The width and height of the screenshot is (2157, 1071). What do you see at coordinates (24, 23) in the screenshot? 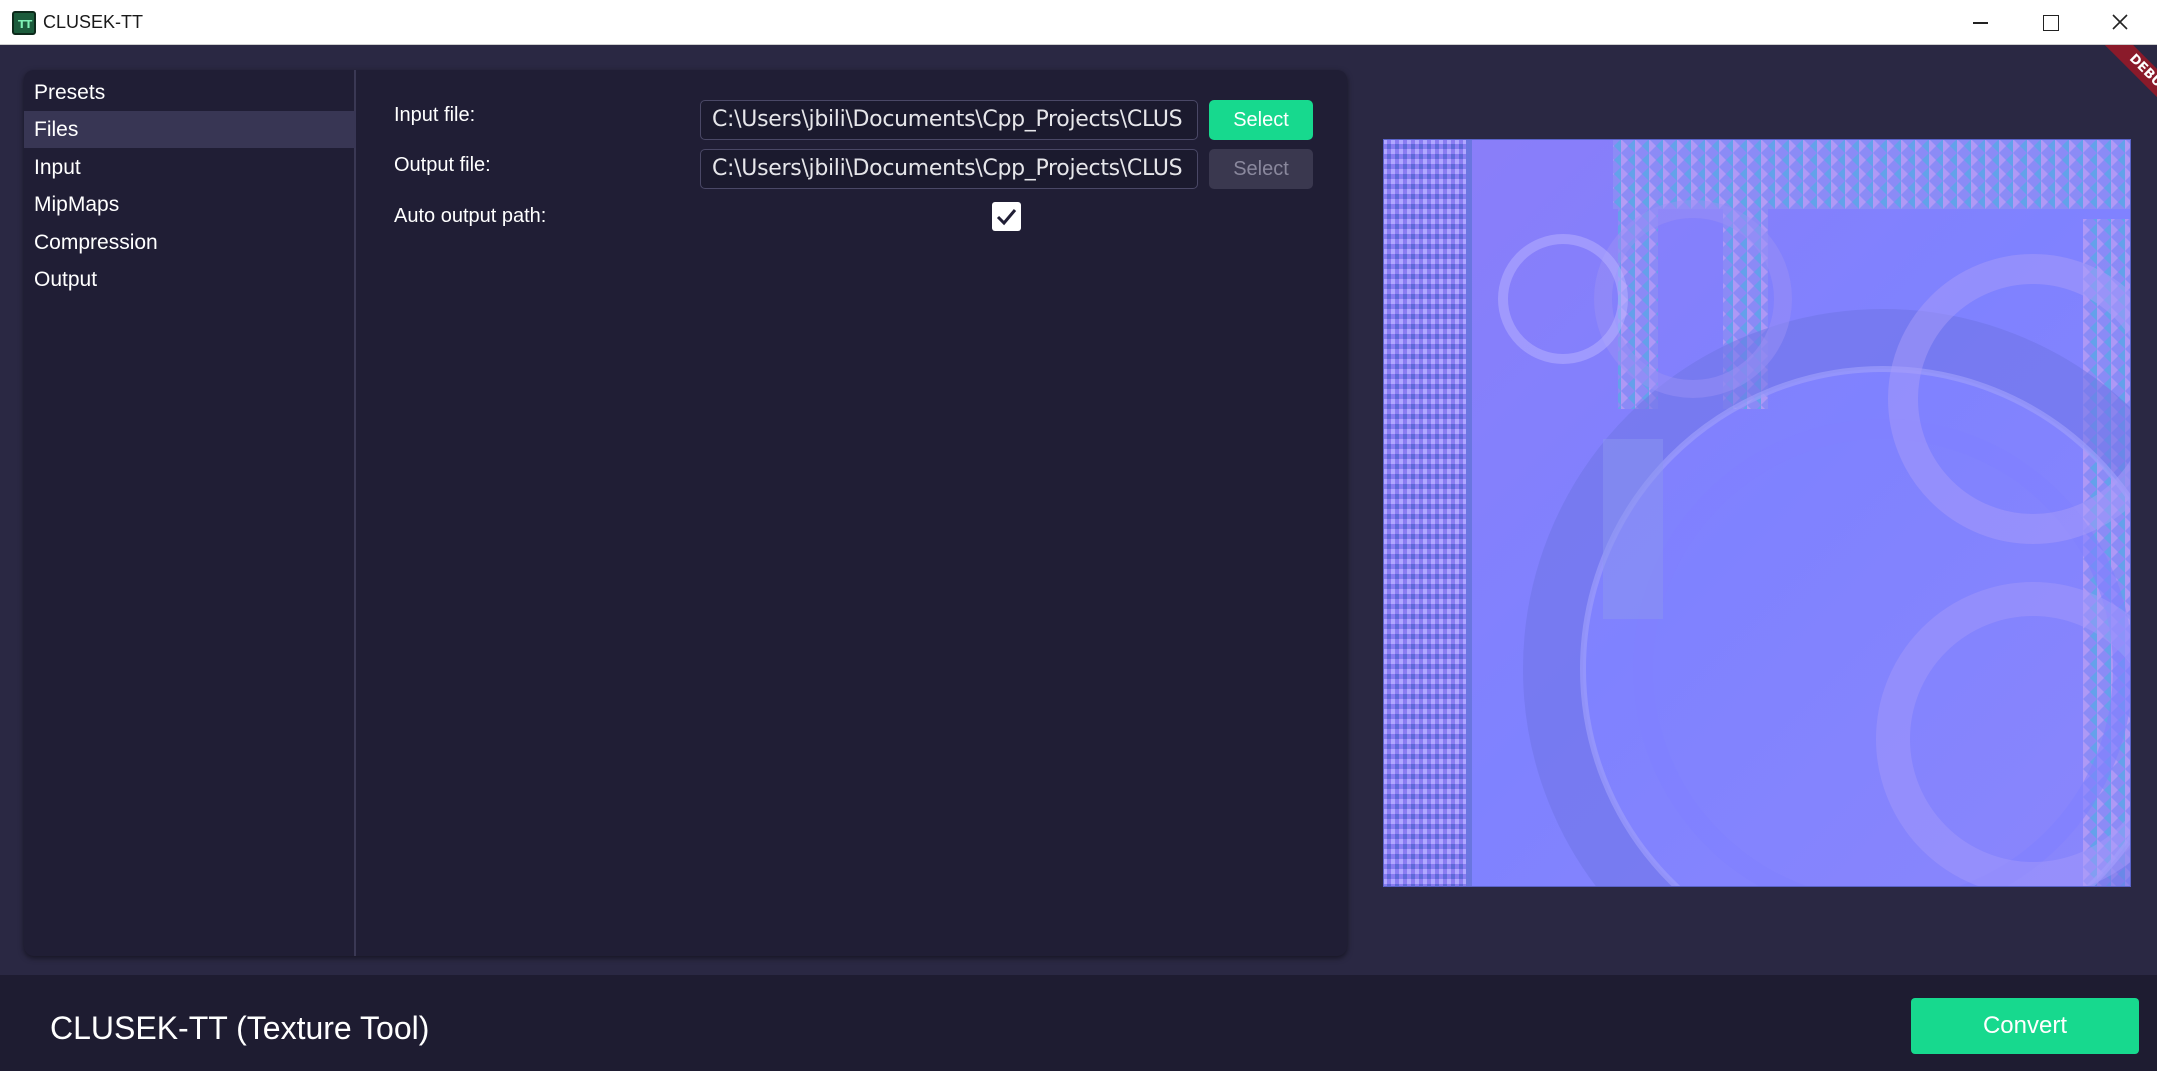
I see `app-icon` at bounding box center [24, 23].